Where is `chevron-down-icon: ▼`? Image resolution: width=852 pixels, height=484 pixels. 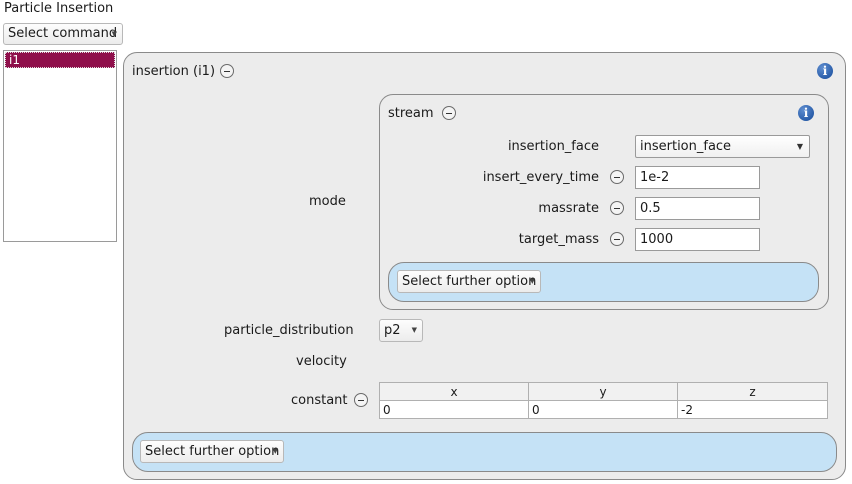 chevron-down-icon: ▼ is located at coordinates (799, 146).